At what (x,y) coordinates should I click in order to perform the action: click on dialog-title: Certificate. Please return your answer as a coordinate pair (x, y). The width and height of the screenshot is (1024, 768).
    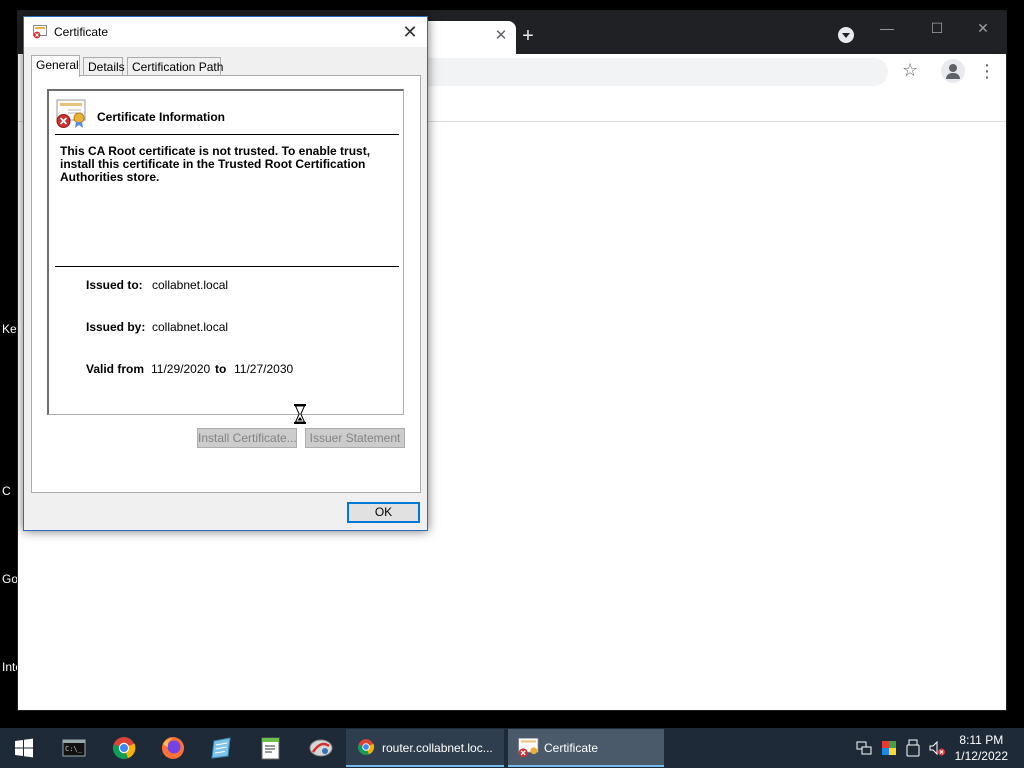
    Looking at the image, I should click on (81, 32).